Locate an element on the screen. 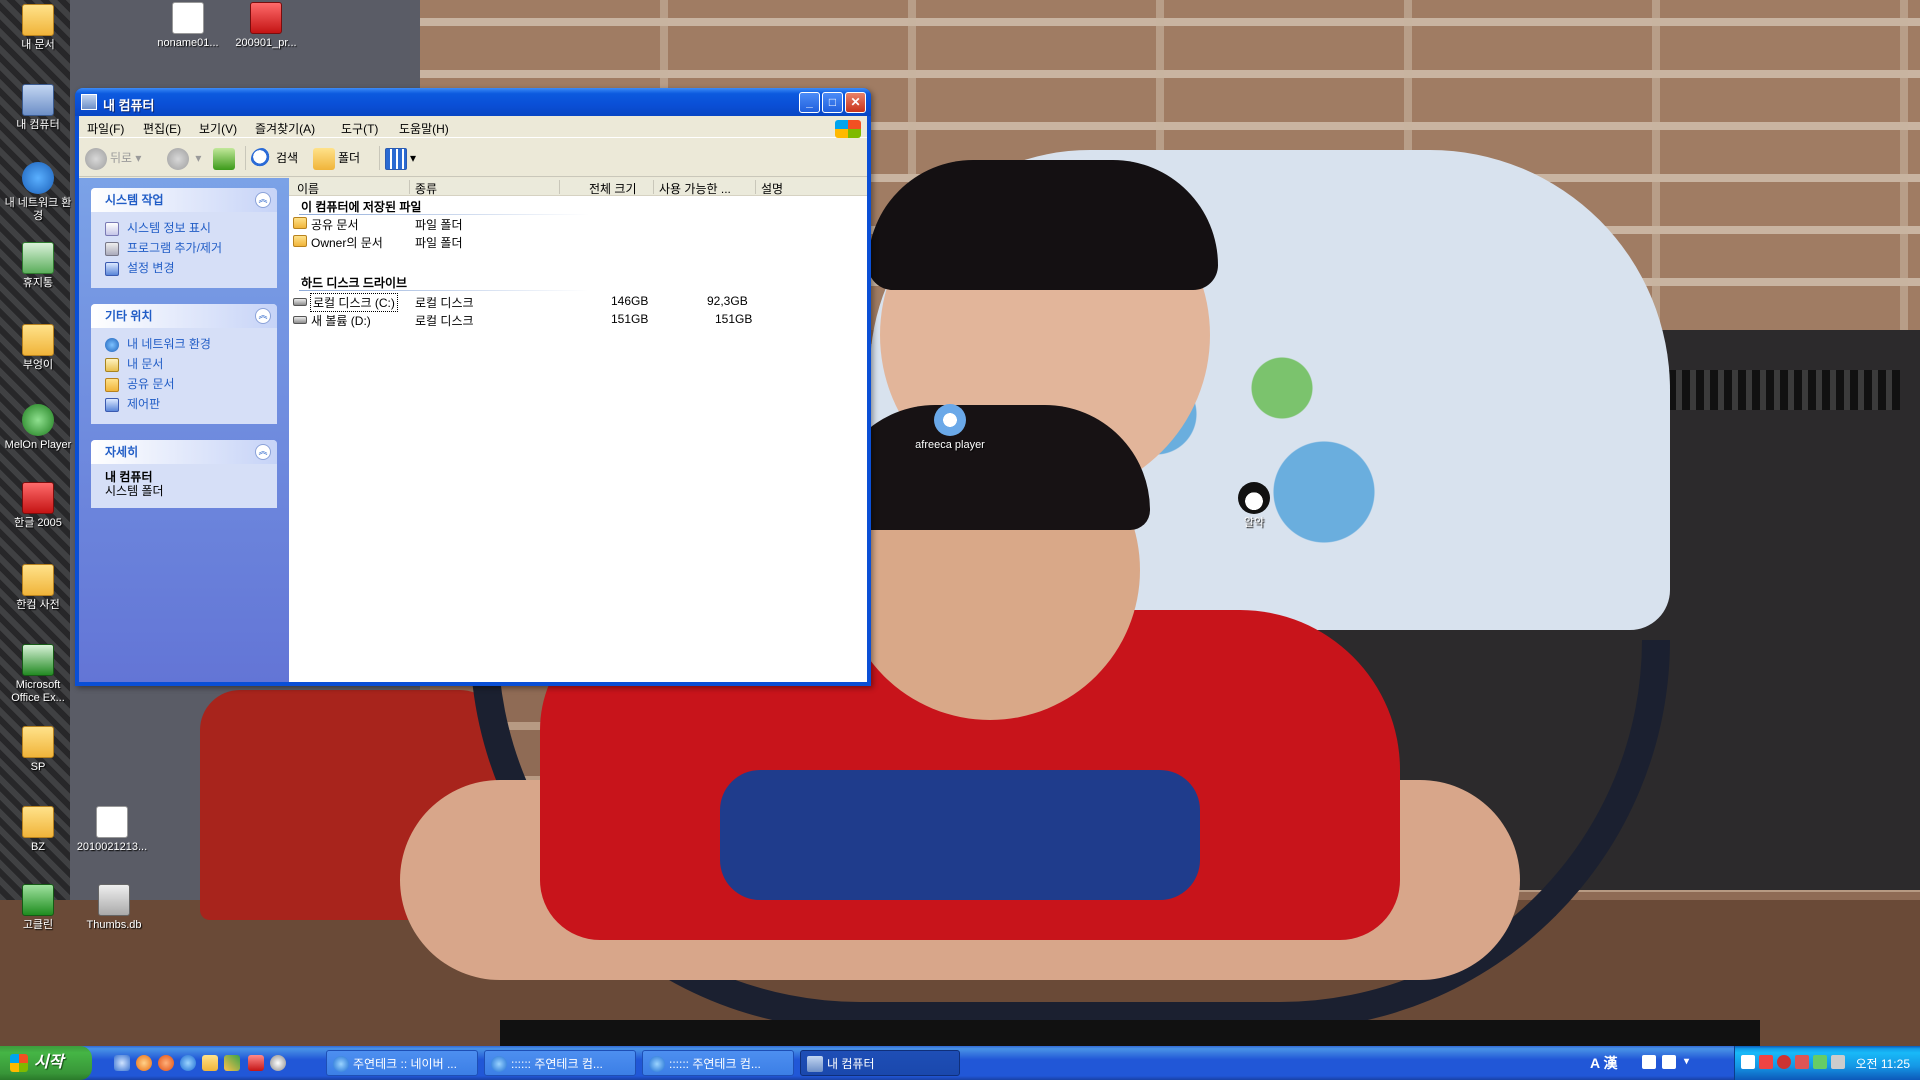  firefox-icon is located at coordinates (166, 1063).